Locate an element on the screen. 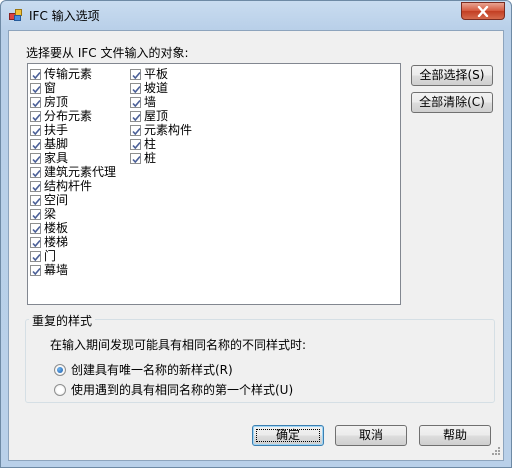 The image size is (512, 468). checklist-item: 基脚 is located at coordinates (73, 144).